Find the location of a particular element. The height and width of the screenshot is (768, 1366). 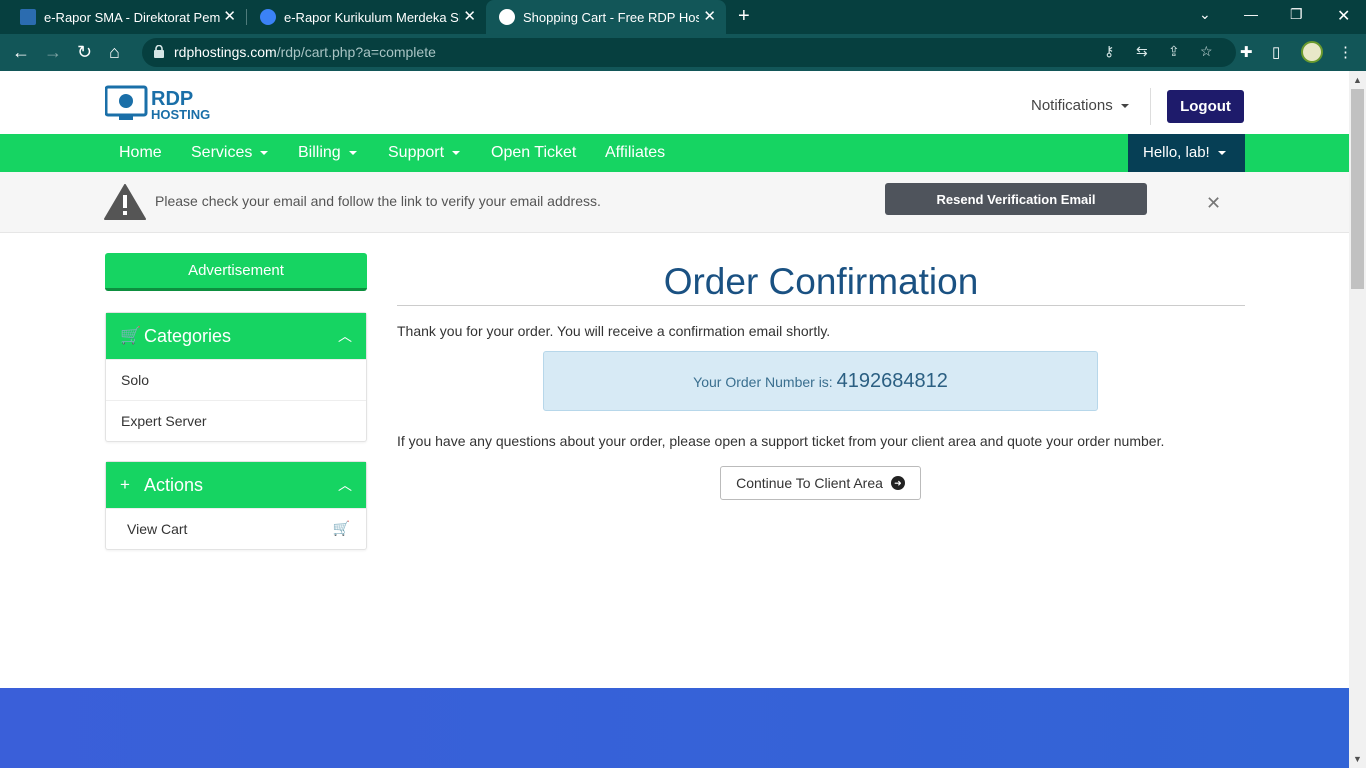

page-title: Order Confirmation is located at coordinates (821, 281).